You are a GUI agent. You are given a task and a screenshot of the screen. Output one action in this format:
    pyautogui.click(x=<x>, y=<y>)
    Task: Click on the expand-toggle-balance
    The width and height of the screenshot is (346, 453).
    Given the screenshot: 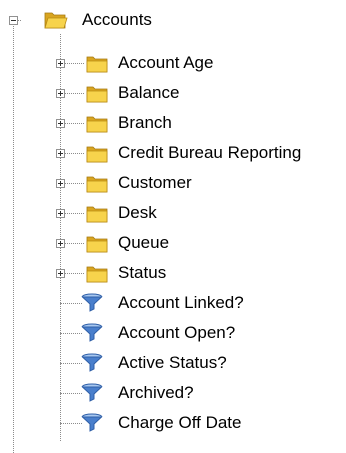 What is the action you would take?
    pyautogui.click(x=60, y=93)
    